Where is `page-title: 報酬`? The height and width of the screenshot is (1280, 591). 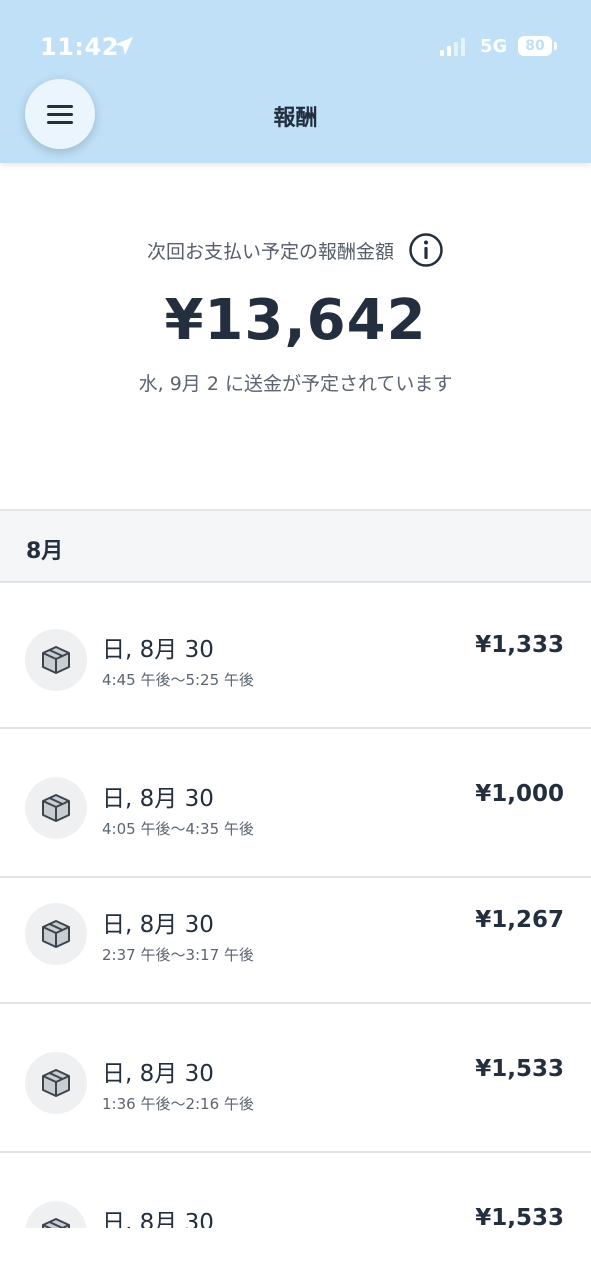 page-title: 報酬 is located at coordinates (295, 118).